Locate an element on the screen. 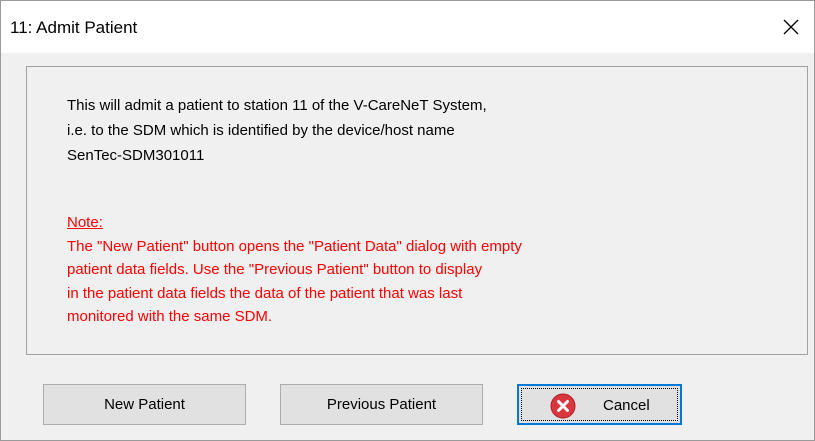 This screenshot has height=441, width=815. new-patient-button: New Patient is located at coordinates (144, 404).